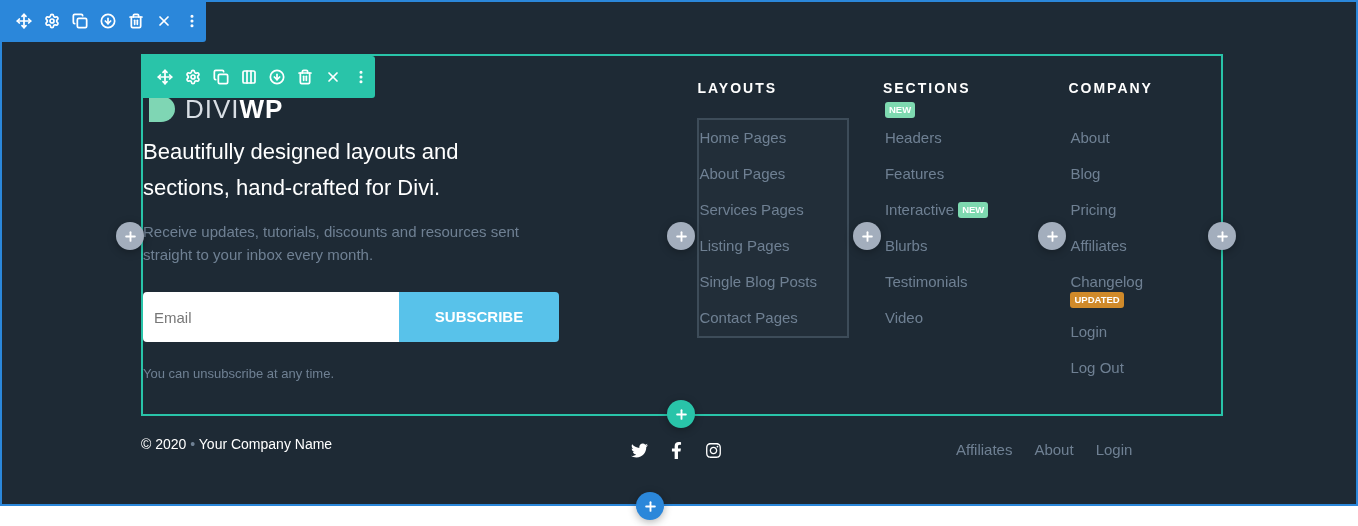 The image size is (1358, 526). I want to click on headline: Beautifully designed layouts and sections, hand-crafted for Divi., so click(301, 170).